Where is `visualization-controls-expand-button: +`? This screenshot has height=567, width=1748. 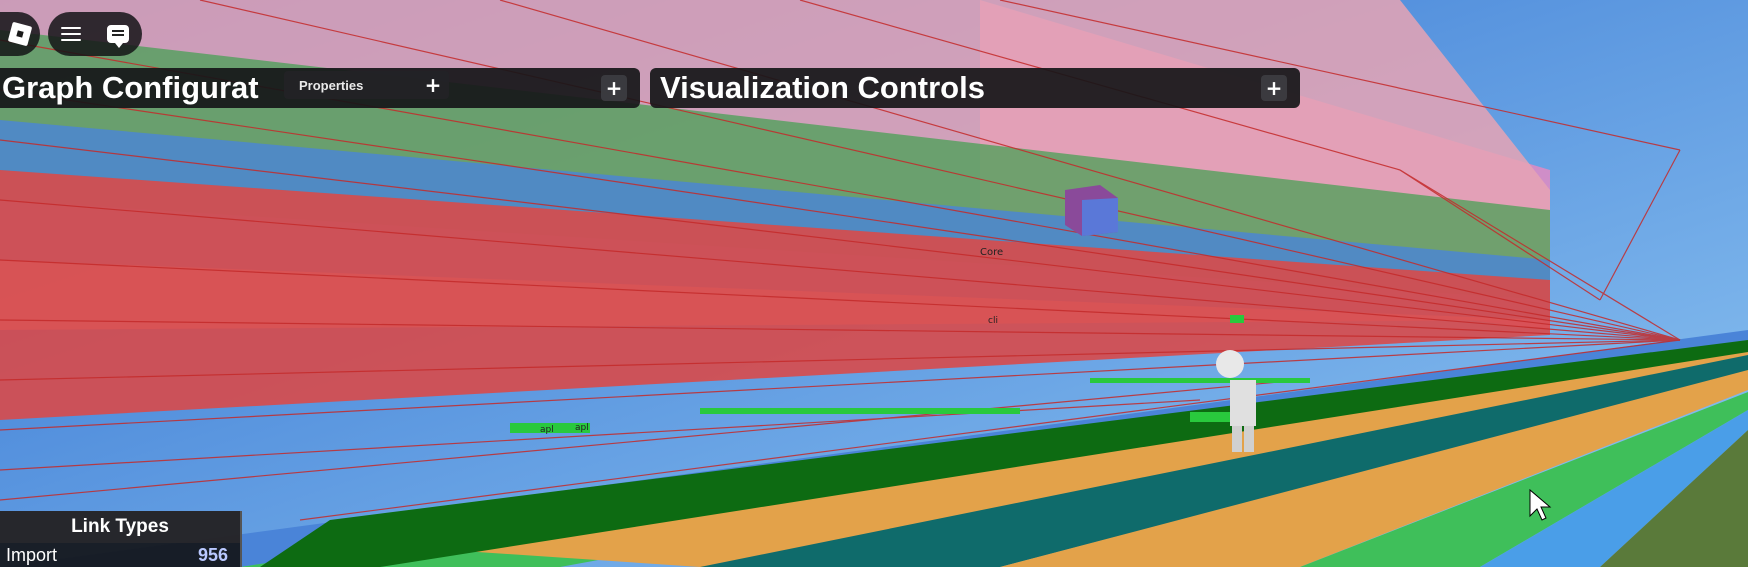 visualization-controls-expand-button: + is located at coordinates (1274, 88).